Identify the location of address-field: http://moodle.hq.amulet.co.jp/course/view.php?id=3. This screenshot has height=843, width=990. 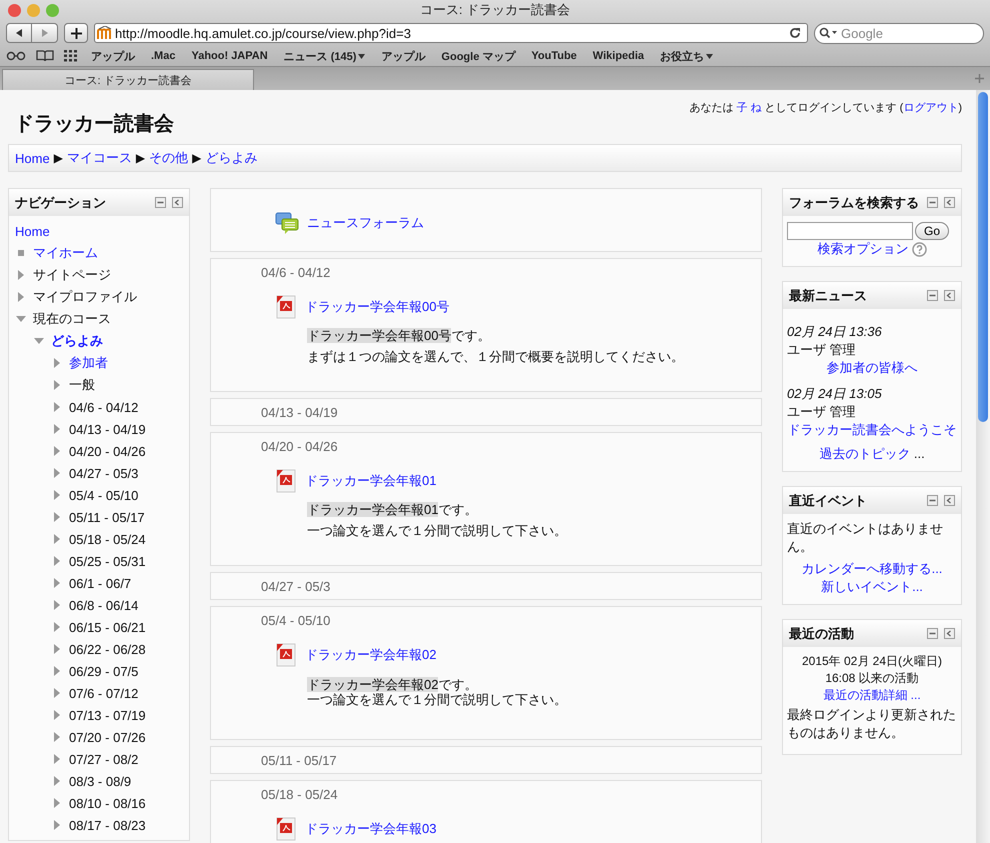
(451, 33).